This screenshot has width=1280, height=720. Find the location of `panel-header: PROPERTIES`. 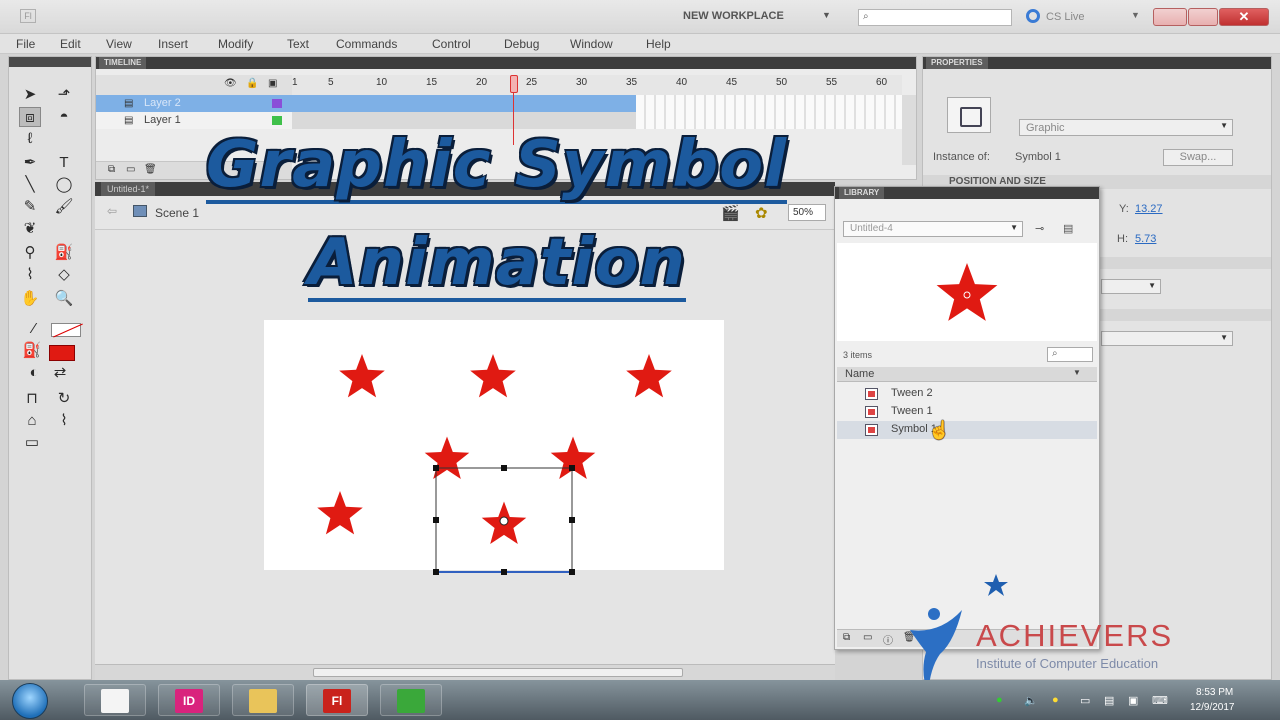

panel-header: PROPERTIES is located at coordinates (1097, 63).